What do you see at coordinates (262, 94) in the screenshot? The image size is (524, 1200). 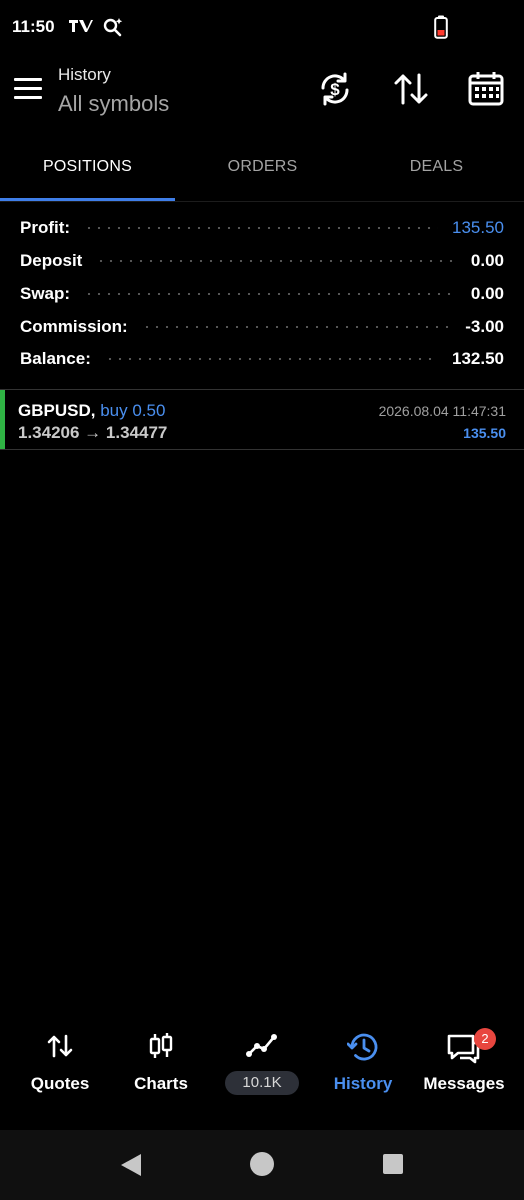 I see `app-header: History All symbols $` at bounding box center [262, 94].